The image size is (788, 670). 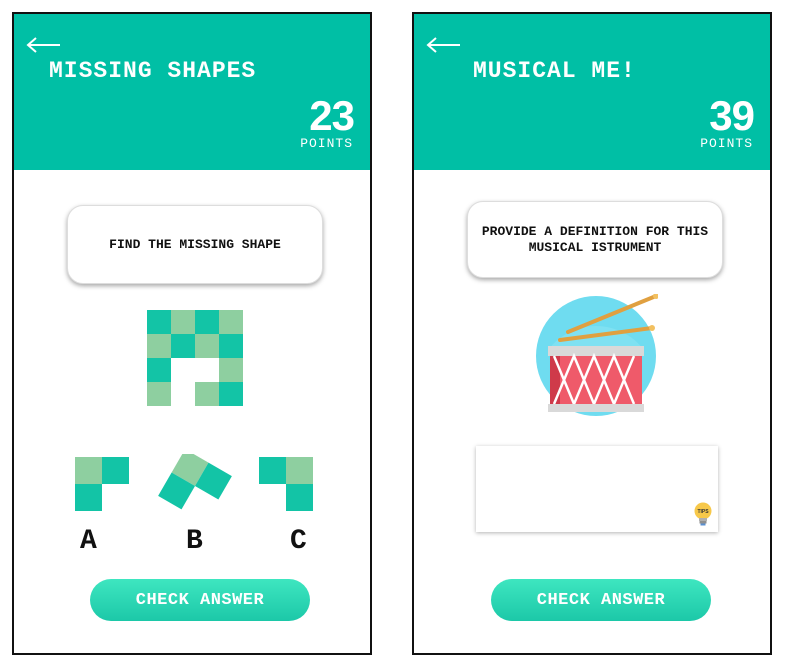 I want to click on prompt-card: FIND THE MISSING SHAPE, so click(x=195, y=244).